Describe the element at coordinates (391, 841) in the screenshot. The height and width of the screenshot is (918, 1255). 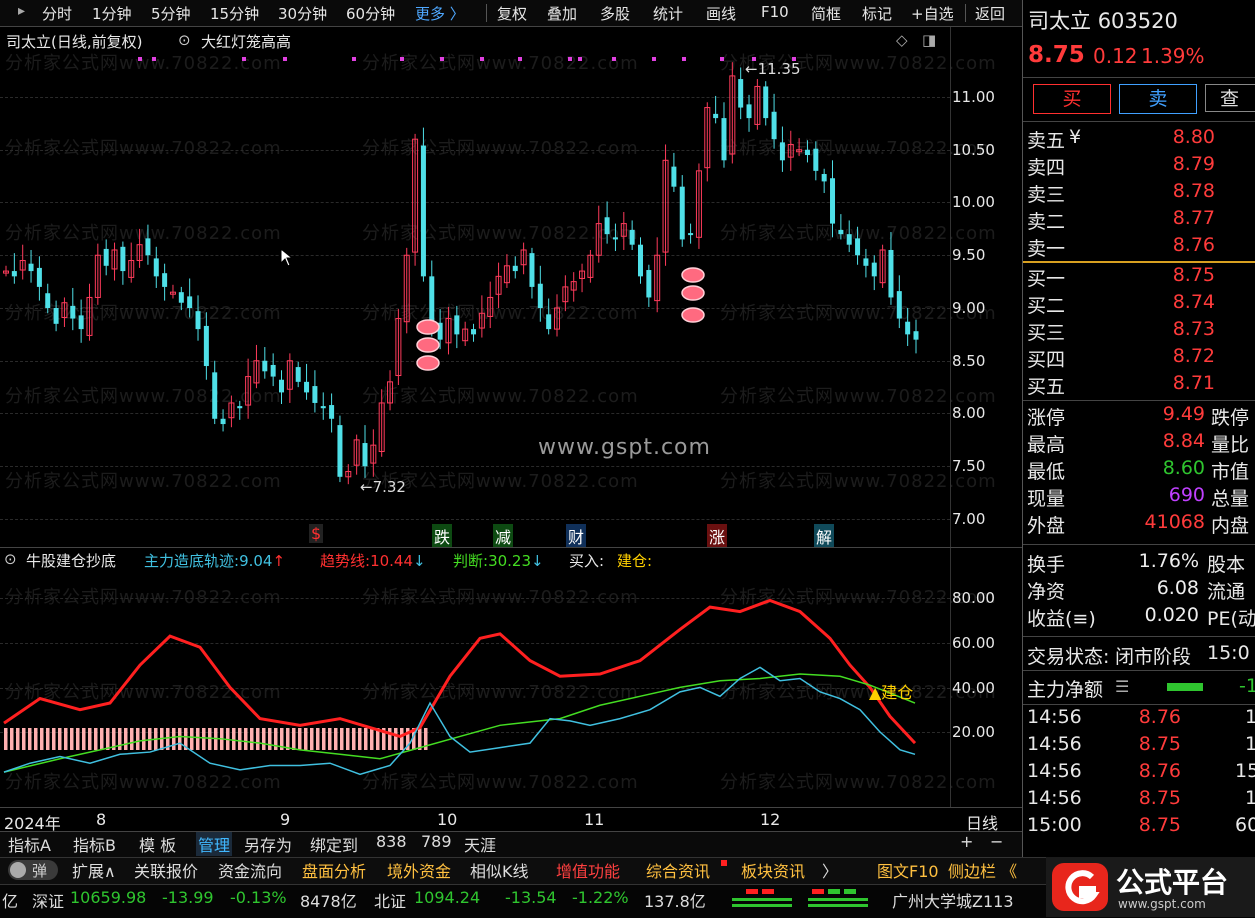
I see `tab-838: 838` at that location.